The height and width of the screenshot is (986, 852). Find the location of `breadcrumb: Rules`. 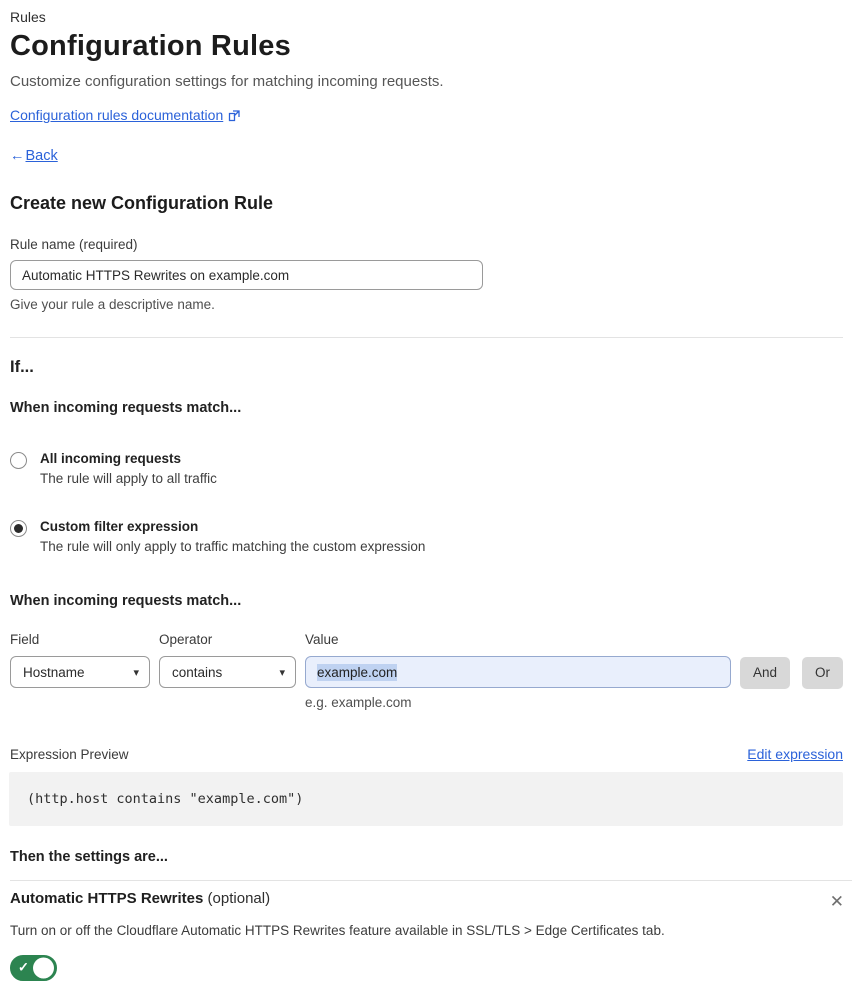

breadcrumb: Rules is located at coordinates (28, 17).